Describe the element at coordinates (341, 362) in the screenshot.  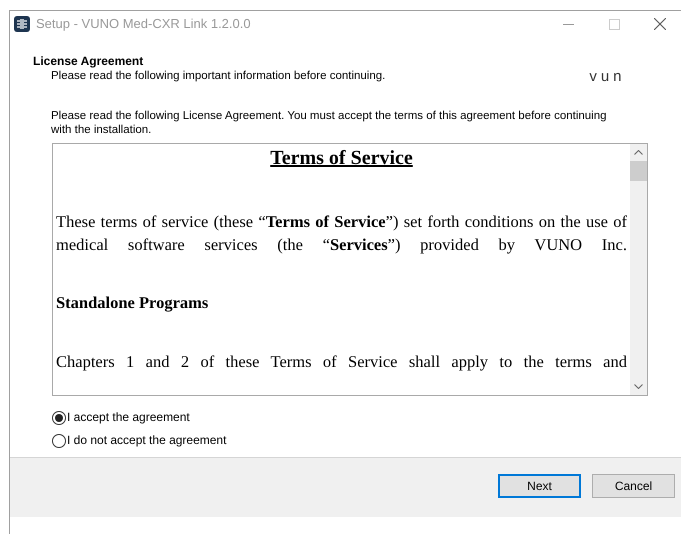
I see `license-paragraph: Chapters 1 and 2 of these Terms of Service shall apply to the terms and` at that location.